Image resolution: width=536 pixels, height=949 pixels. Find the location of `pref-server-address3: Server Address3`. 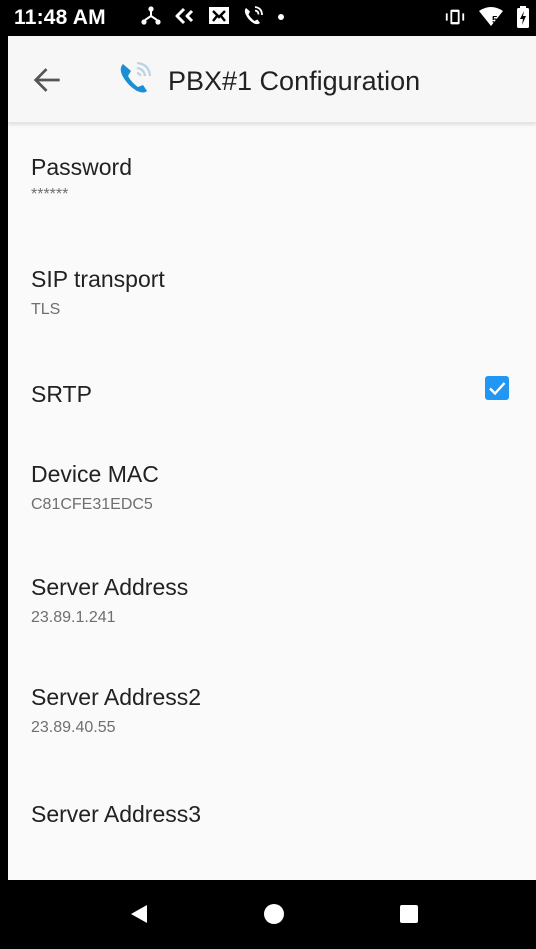

pref-server-address3: Server Address3 is located at coordinates (272, 821).